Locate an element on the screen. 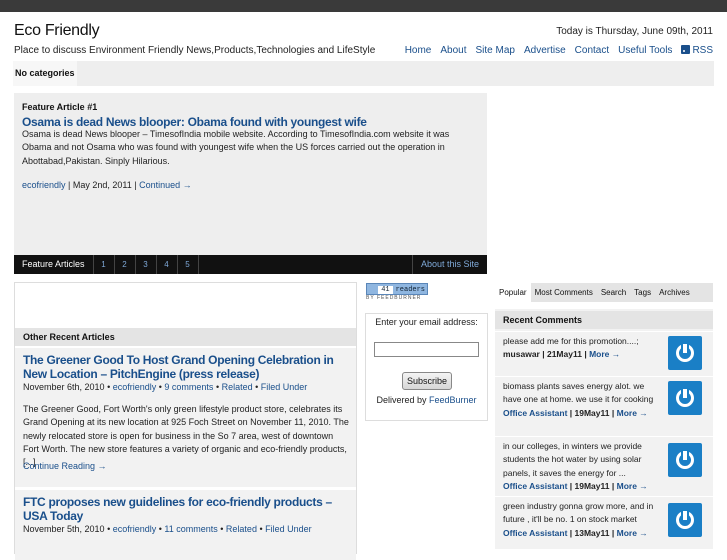 This screenshot has height=560, width=727. tab-tags: Tags is located at coordinates (642, 292).